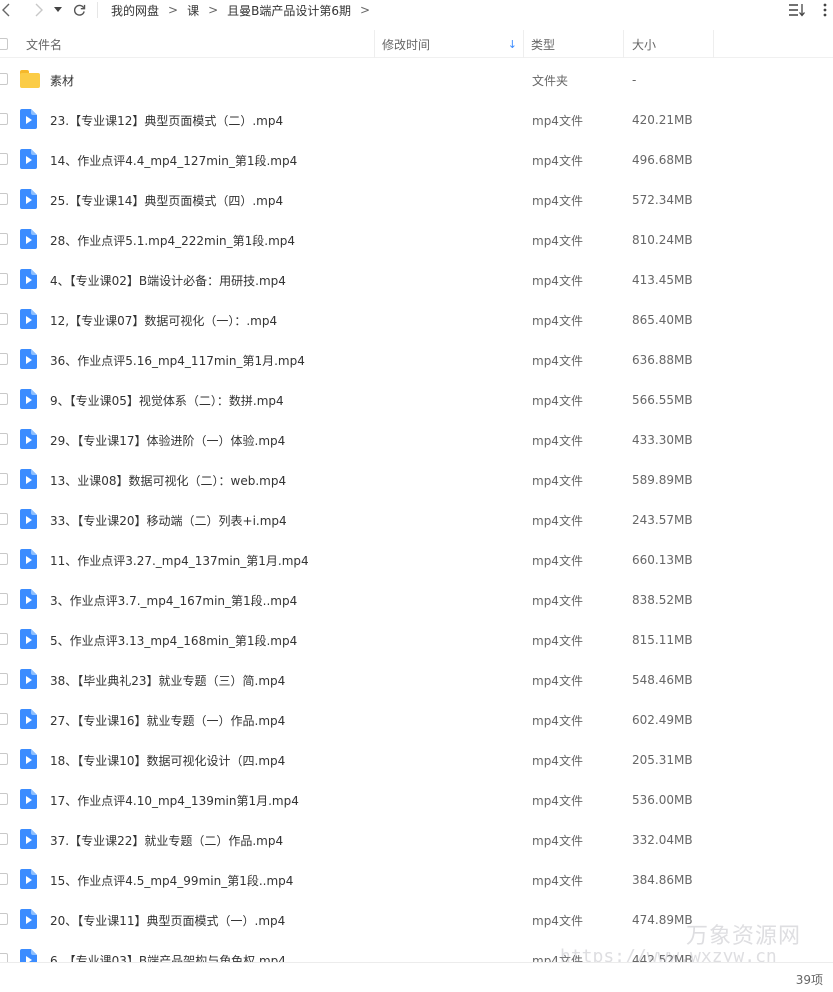  Describe the element at coordinates (416, 400) in the screenshot. I see `file-row: 9、【专业课05】视觉体系（二）：数拼.mp4 mp4文件 566.55MB` at that location.